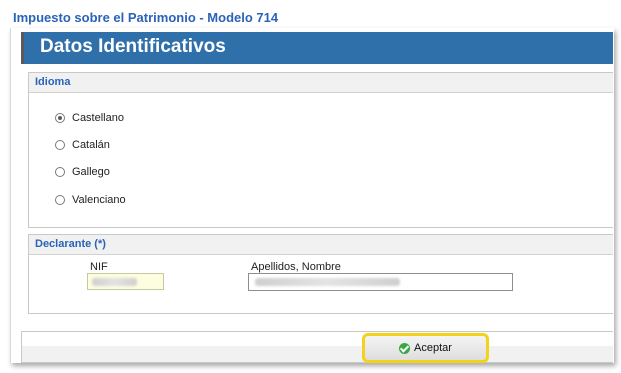  I want to click on accept-button: Aceptar, so click(425, 348).